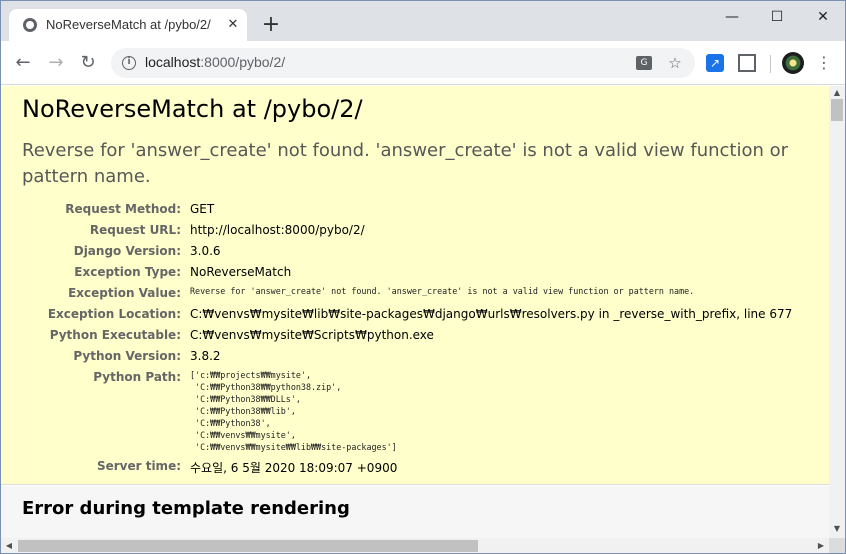 The height and width of the screenshot is (554, 846). Describe the element at coordinates (186, 508) in the screenshot. I see `template-error-title: Error during template rendering` at that location.